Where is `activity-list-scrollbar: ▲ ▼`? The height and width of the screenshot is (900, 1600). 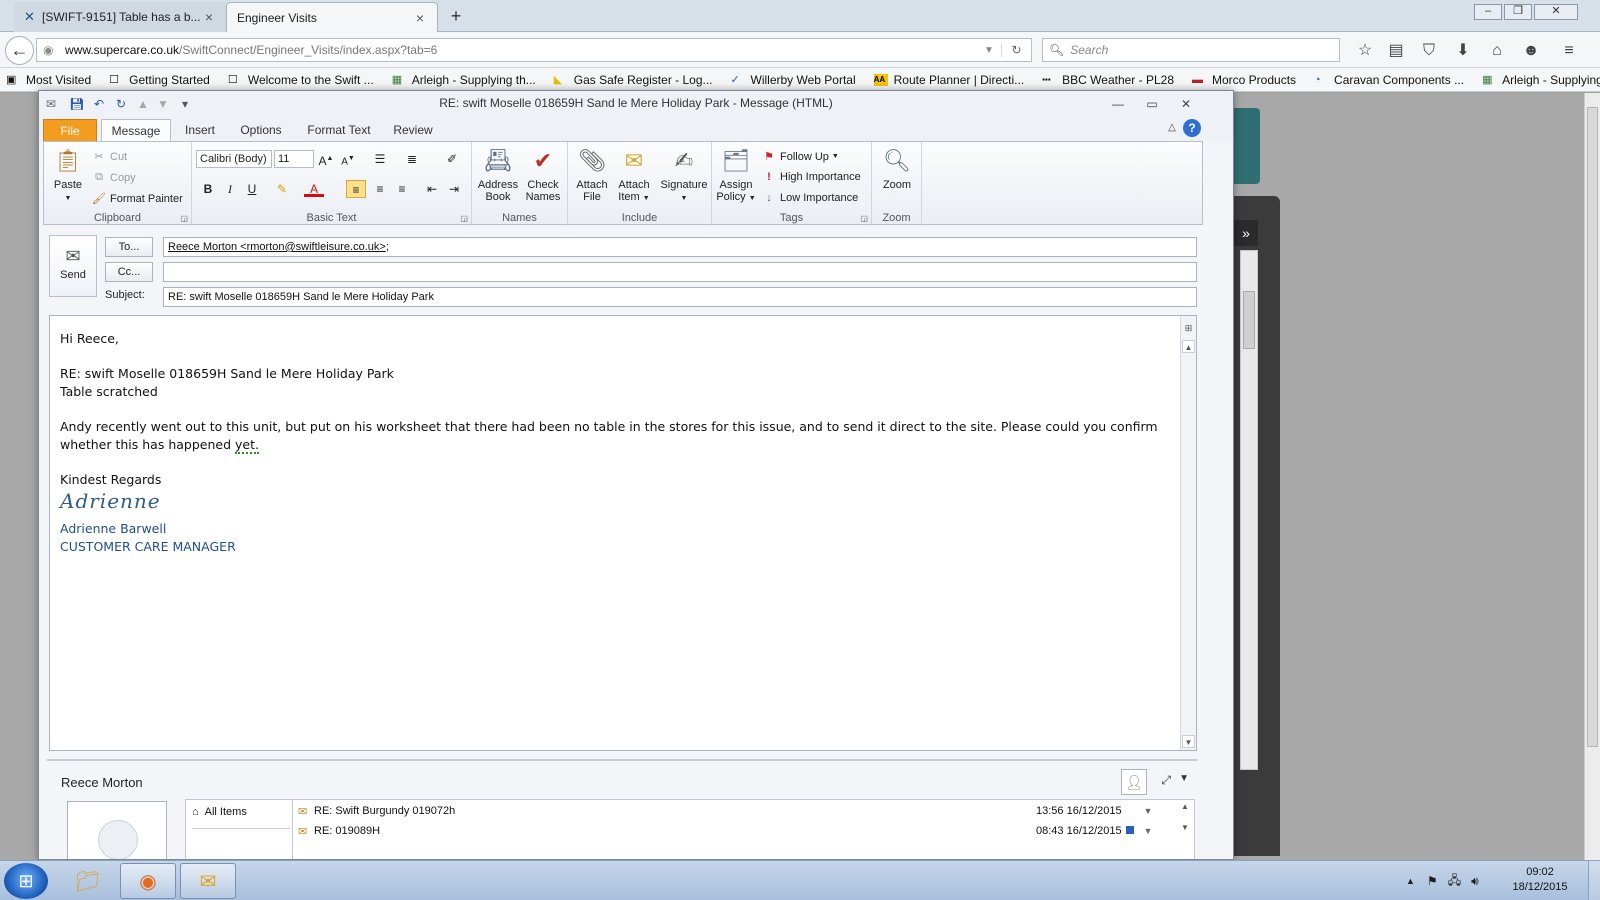
activity-list-scrollbar: ▲ ▼ is located at coordinates (1185, 830).